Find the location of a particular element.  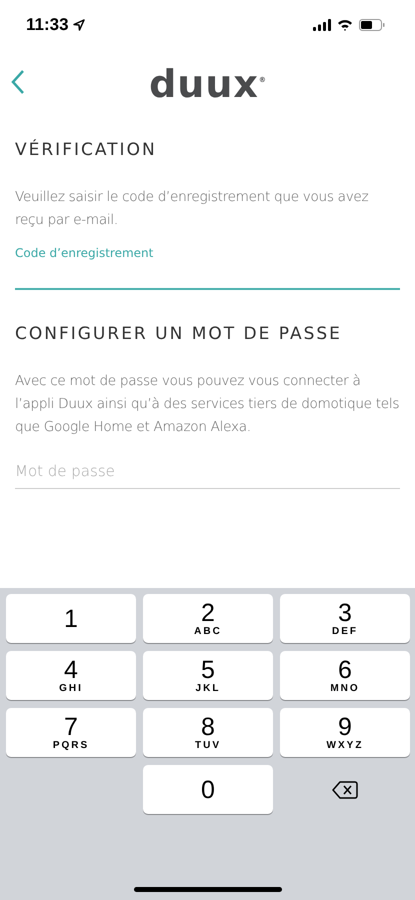

section-heading: CONFIGURER UN MOT DE PASSE is located at coordinates (179, 334).